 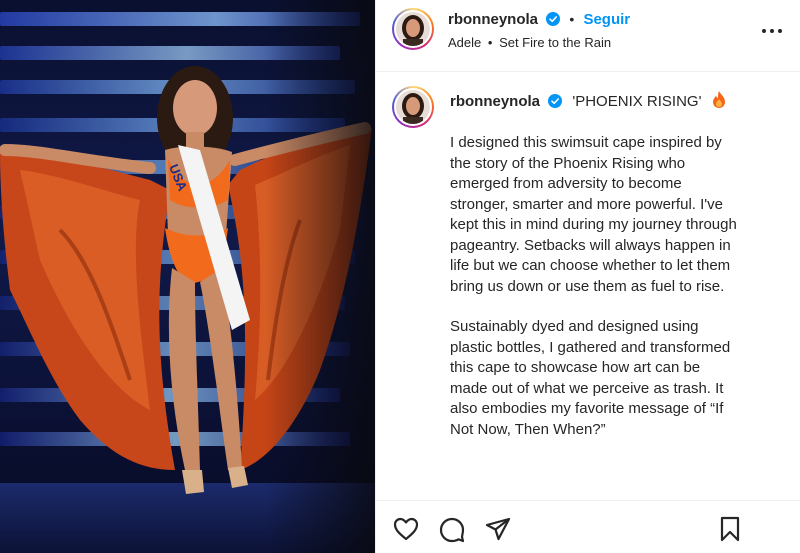 I want to click on audio-artist: Adele, so click(x=465, y=42).